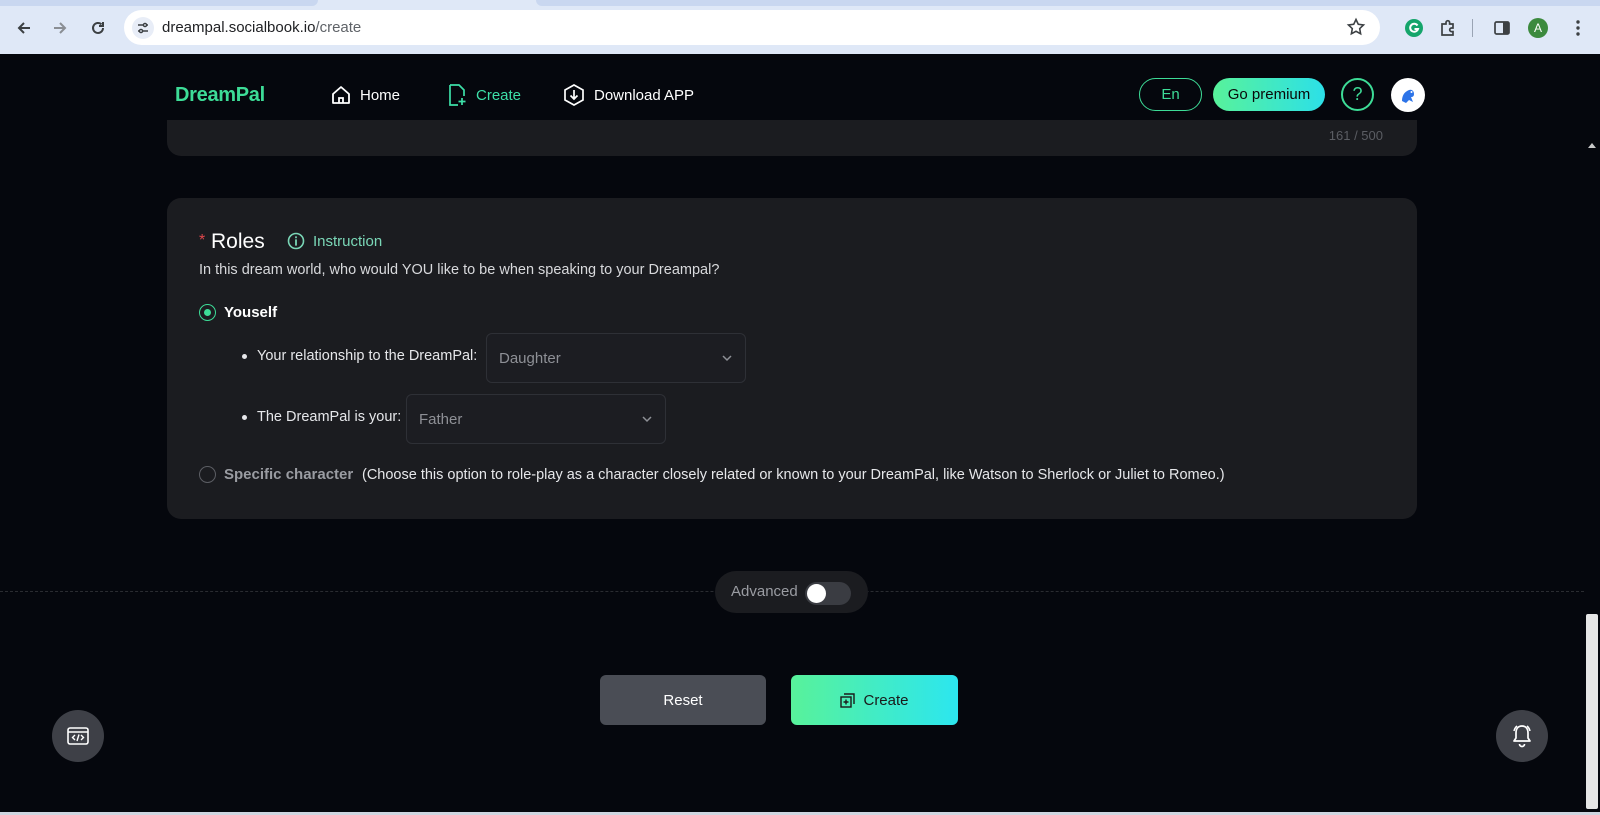  What do you see at coordinates (530, 358) in the screenshot?
I see `relationship-value: Daughter` at bounding box center [530, 358].